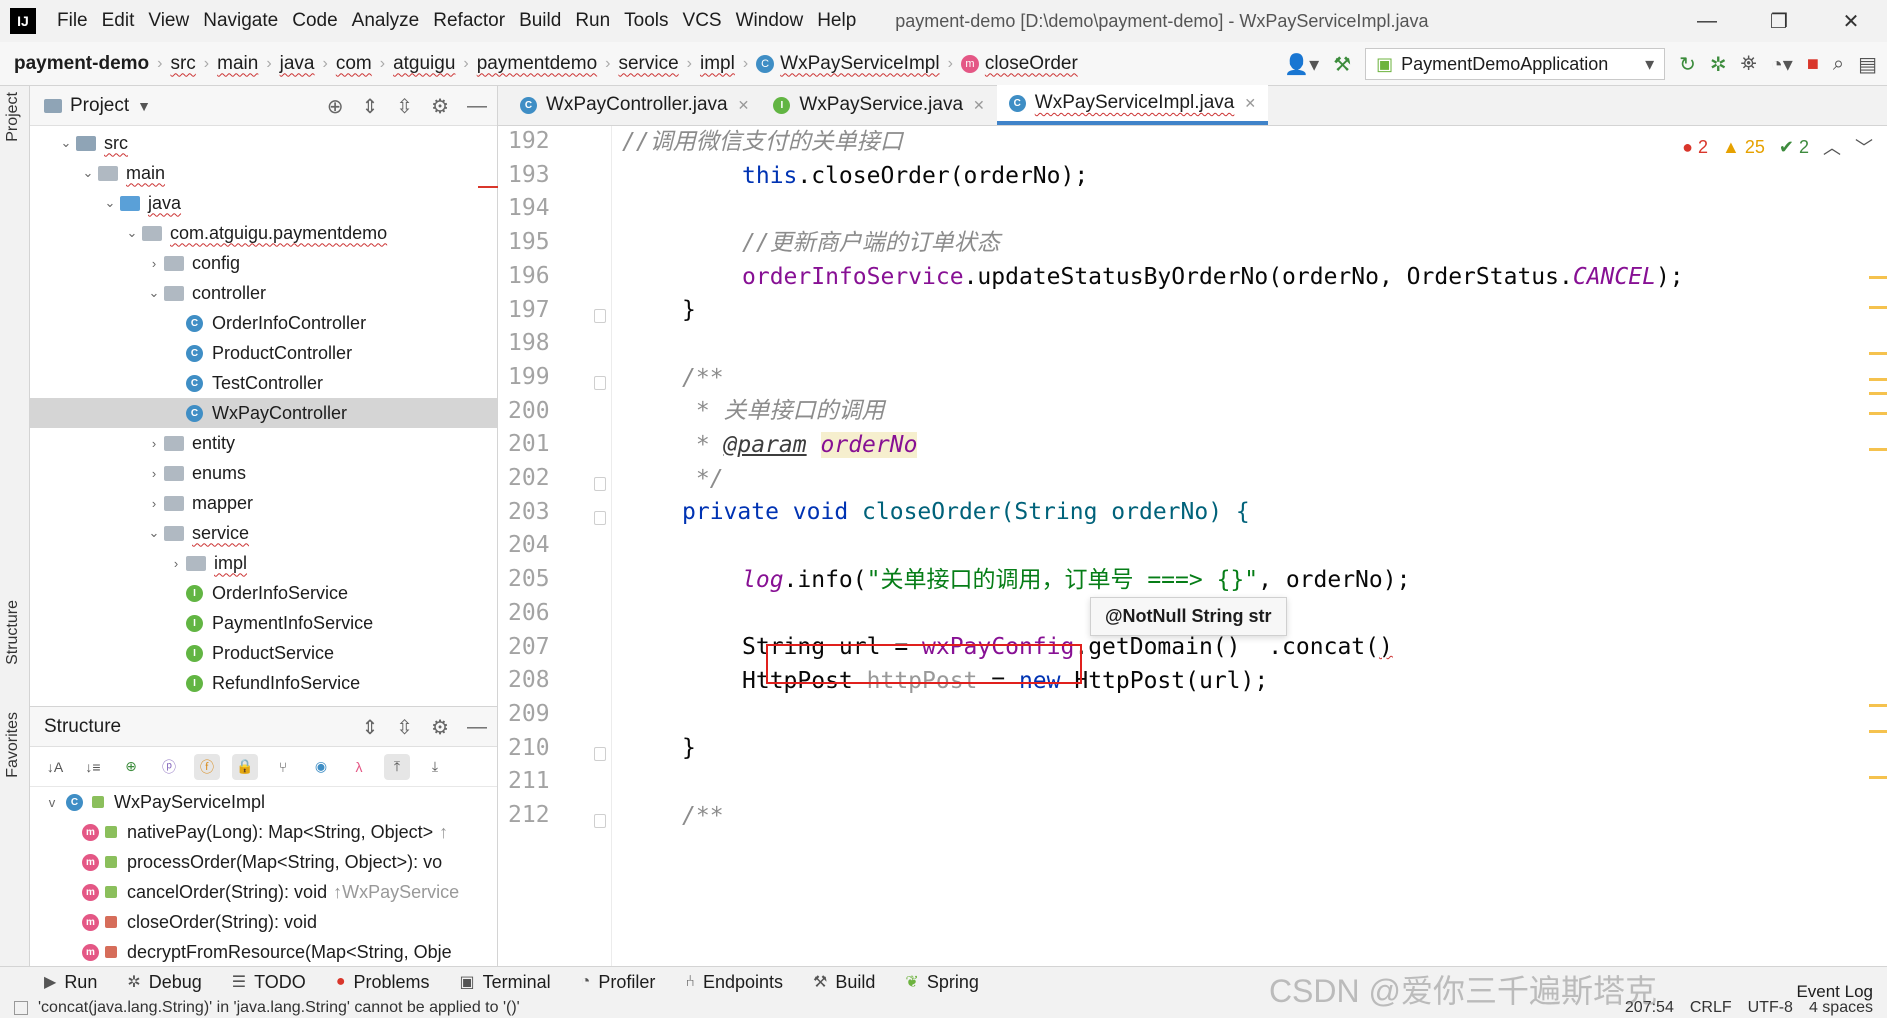  I want to click on tree-item: C OrderInfoController, so click(263, 323).